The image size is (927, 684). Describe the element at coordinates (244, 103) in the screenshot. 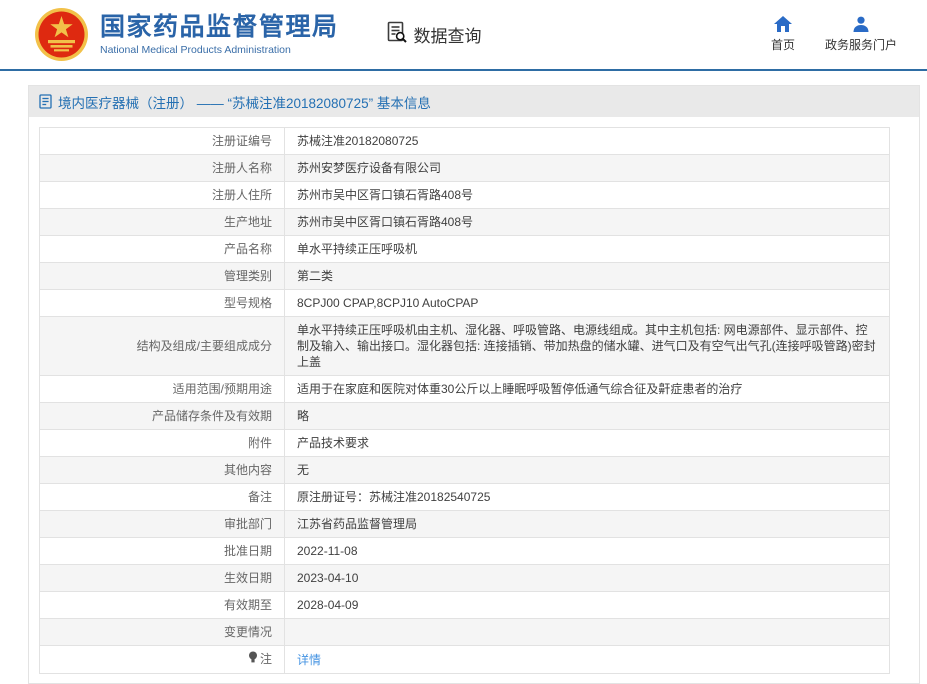

I see `breadcrumb-text: 境内医疗器械（注册） —— “苏械注准20182080725” 基本信息` at that location.